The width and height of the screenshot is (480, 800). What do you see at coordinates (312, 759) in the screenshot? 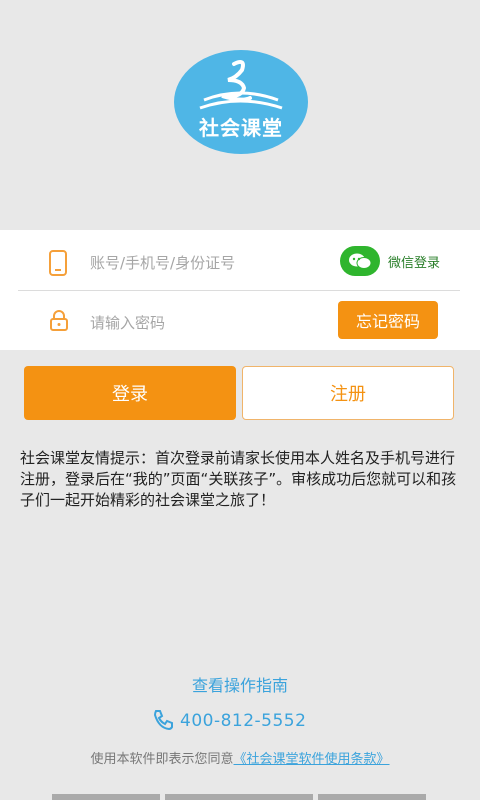
I see `terms-link: 《社会课堂软件使用条款》` at bounding box center [312, 759].